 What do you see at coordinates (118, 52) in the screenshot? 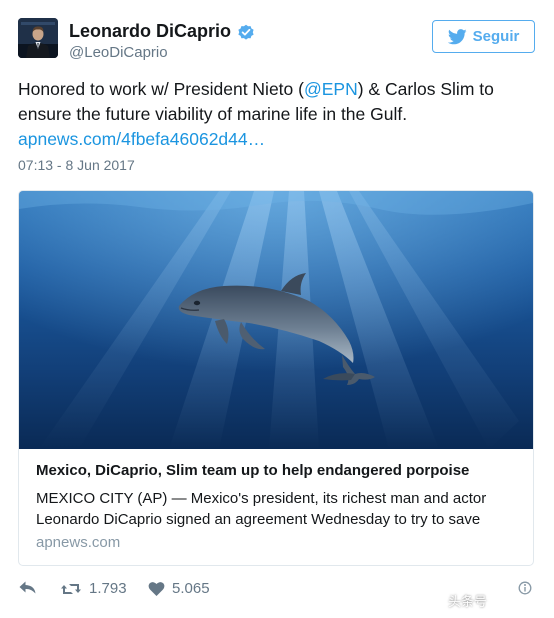
I see `user-handle: @LeoDiCaprio` at bounding box center [118, 52].